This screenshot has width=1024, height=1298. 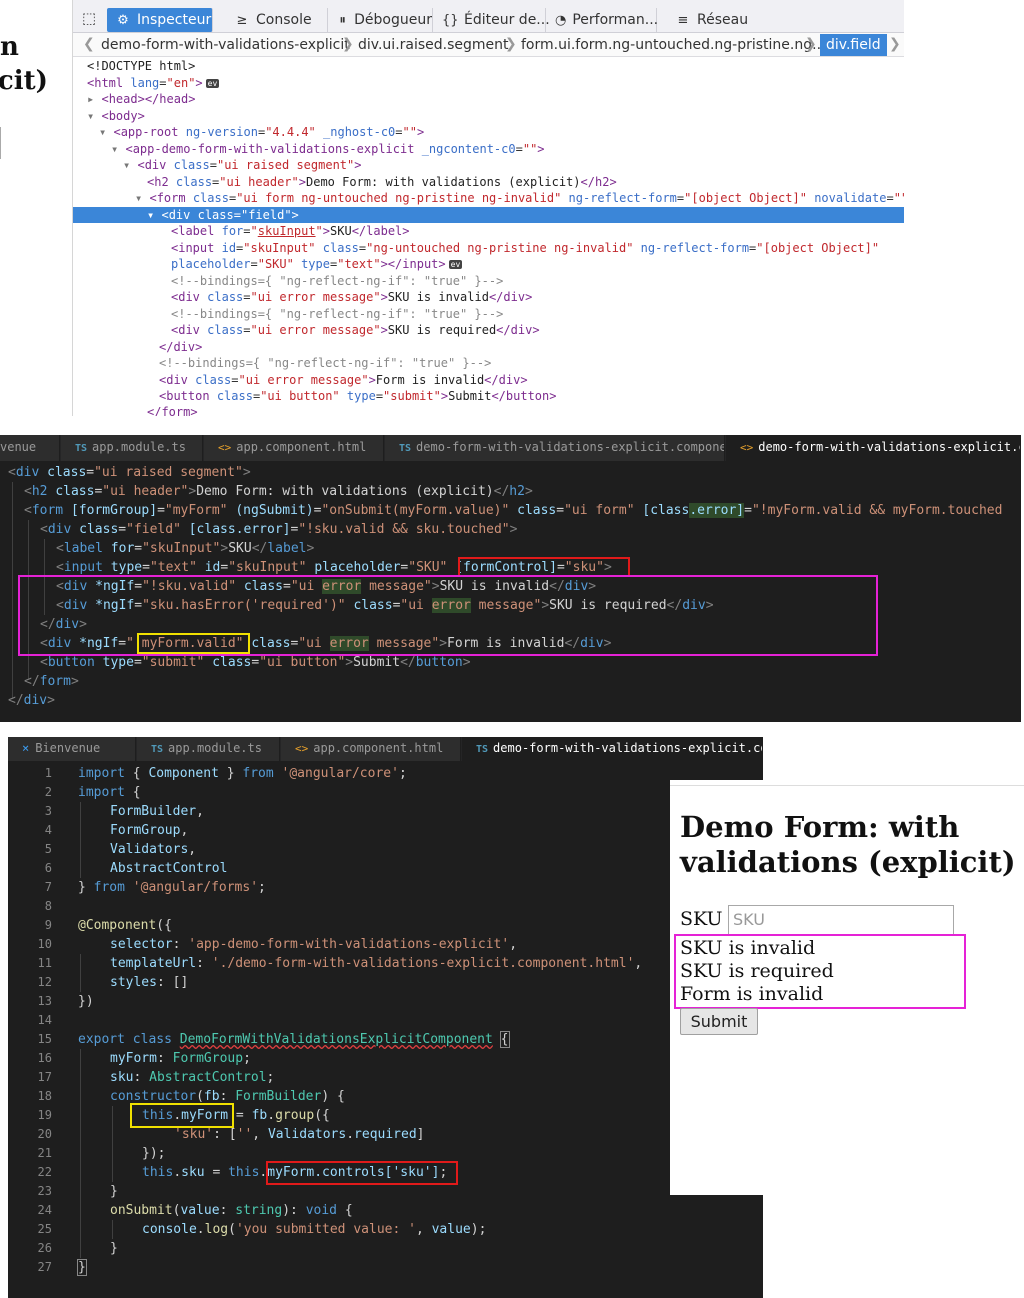 I want to click on line-number: 25, so click(x=44, y=1229).